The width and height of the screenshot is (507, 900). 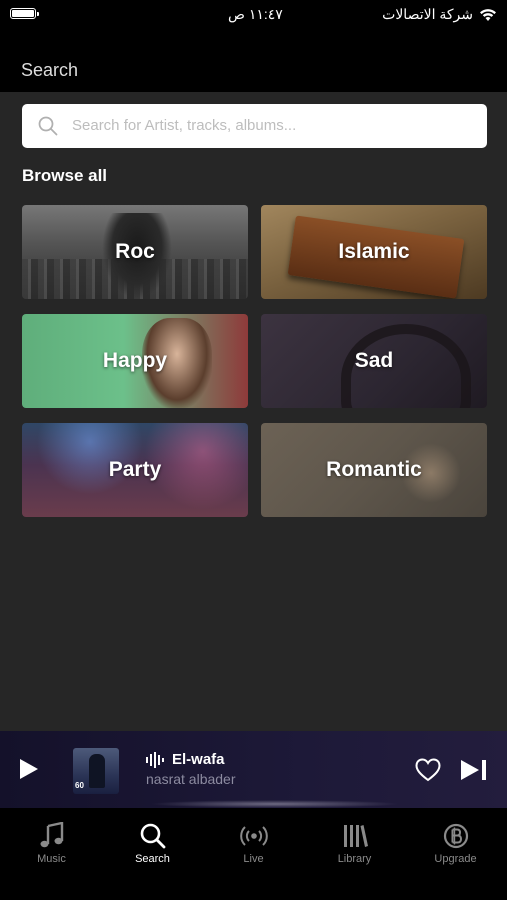 I want to click on category-tile-islamic: Islamic, so click(x=374, y=252).